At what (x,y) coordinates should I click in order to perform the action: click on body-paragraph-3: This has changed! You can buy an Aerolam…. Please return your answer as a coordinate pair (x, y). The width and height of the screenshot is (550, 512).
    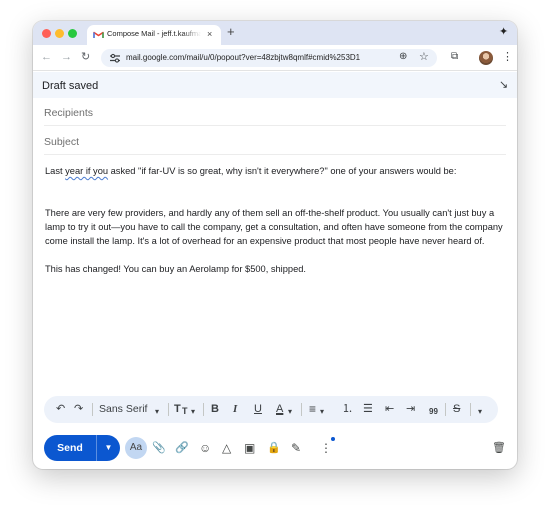
    Looking at the image, I should click on (277, 269).